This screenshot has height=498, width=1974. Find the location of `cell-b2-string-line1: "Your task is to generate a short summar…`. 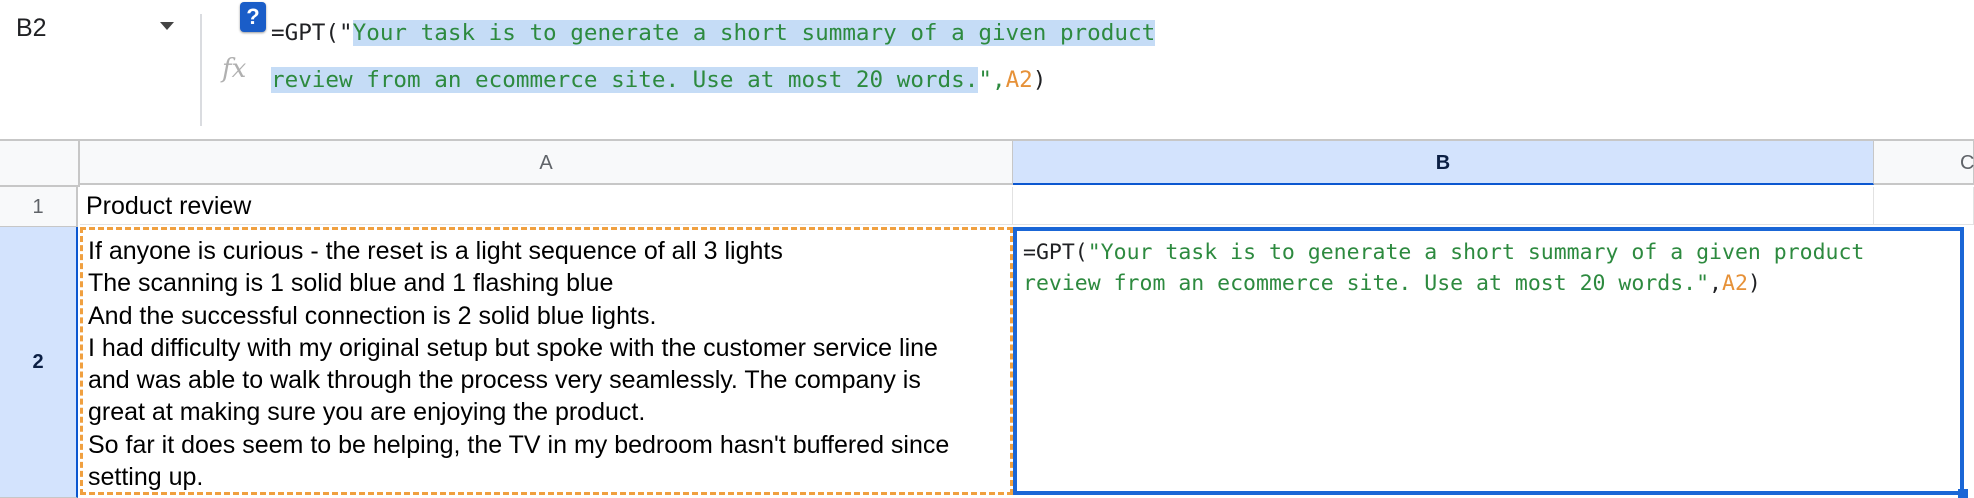

cell-b2-string-line1: "Your task is to generate a short summar… is located at coordinates (1476, 252).